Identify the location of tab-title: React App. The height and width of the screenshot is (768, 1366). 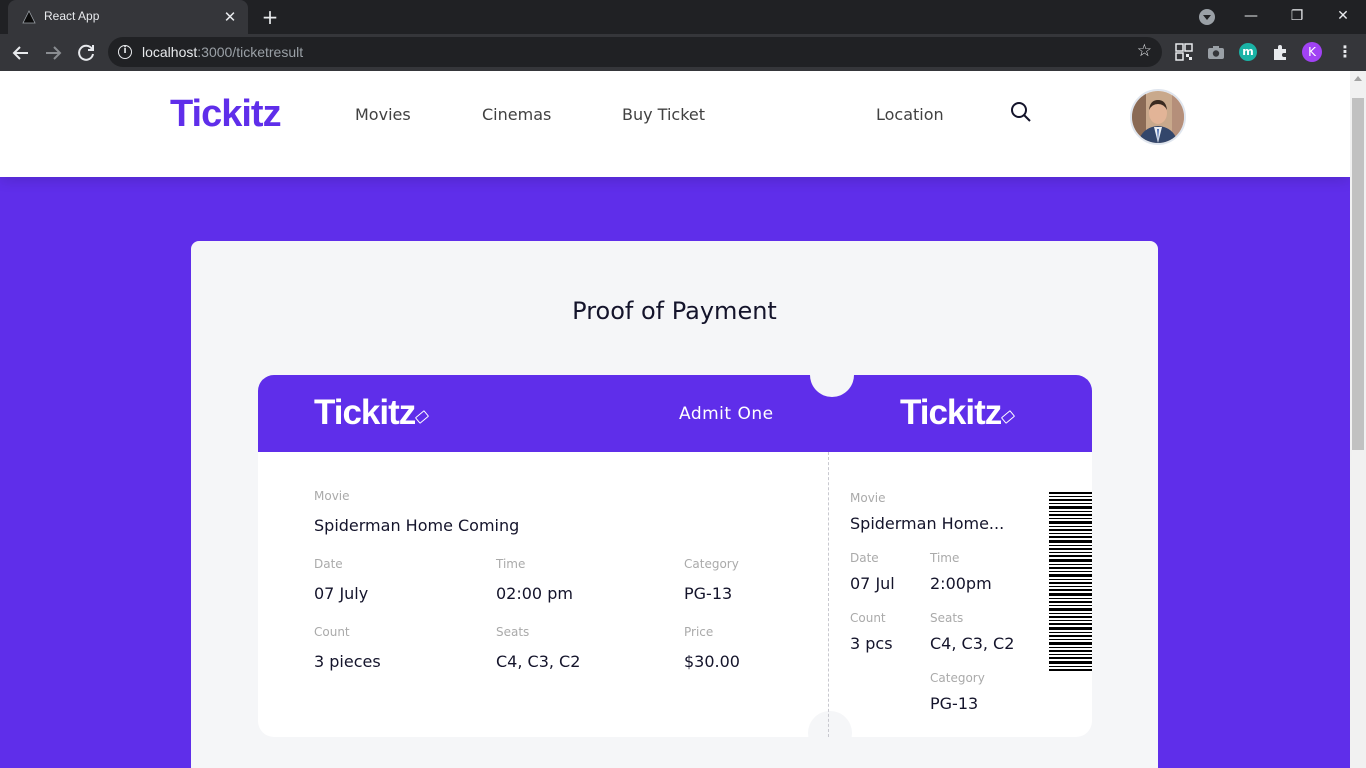
(72, 16).